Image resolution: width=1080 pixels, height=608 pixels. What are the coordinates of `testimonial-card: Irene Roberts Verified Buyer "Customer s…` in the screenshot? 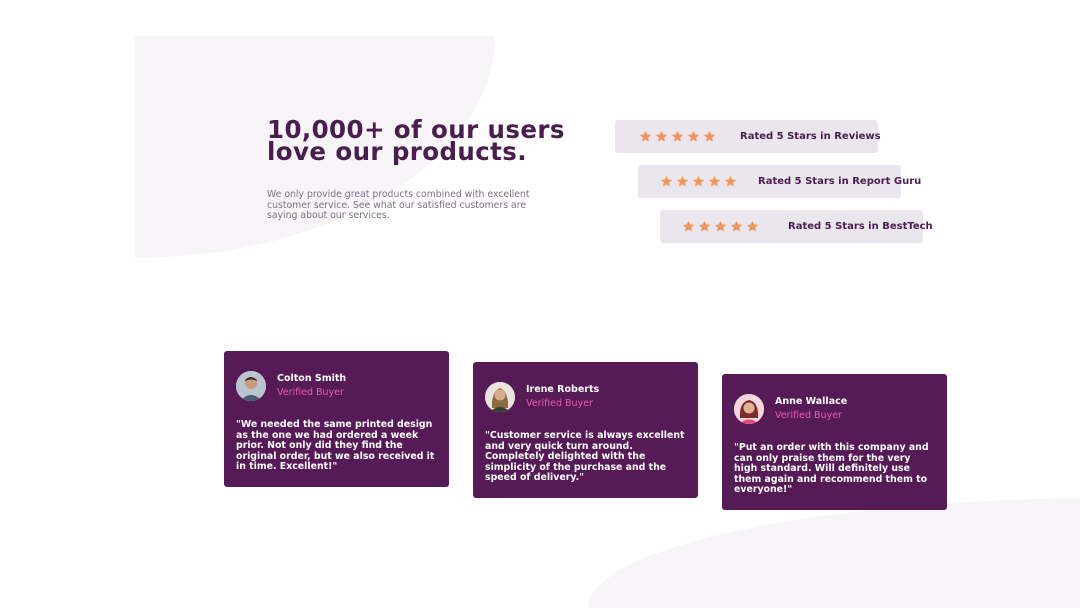 It's located at (585, 430).